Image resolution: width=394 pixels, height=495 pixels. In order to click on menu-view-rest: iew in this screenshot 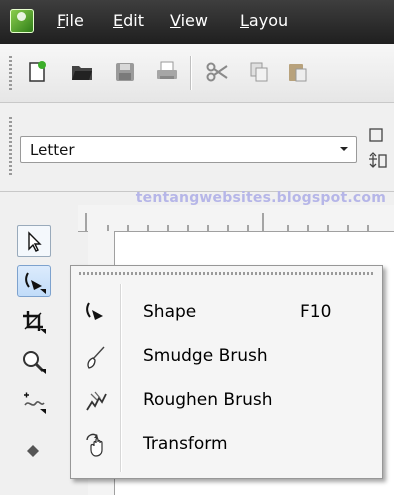, I will do `click(194, 20)`.